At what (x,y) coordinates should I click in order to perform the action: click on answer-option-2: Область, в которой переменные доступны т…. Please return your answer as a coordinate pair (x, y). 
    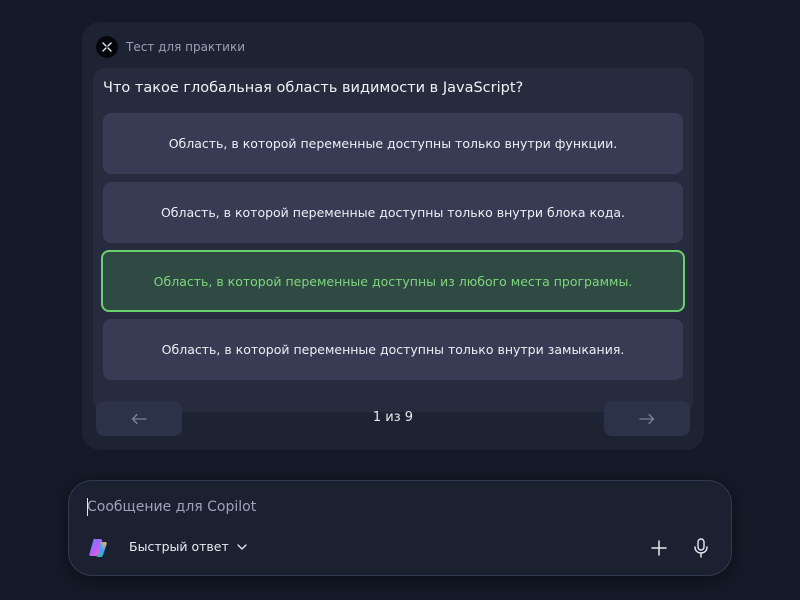
    Looking at the image, I should click on (393, 212).